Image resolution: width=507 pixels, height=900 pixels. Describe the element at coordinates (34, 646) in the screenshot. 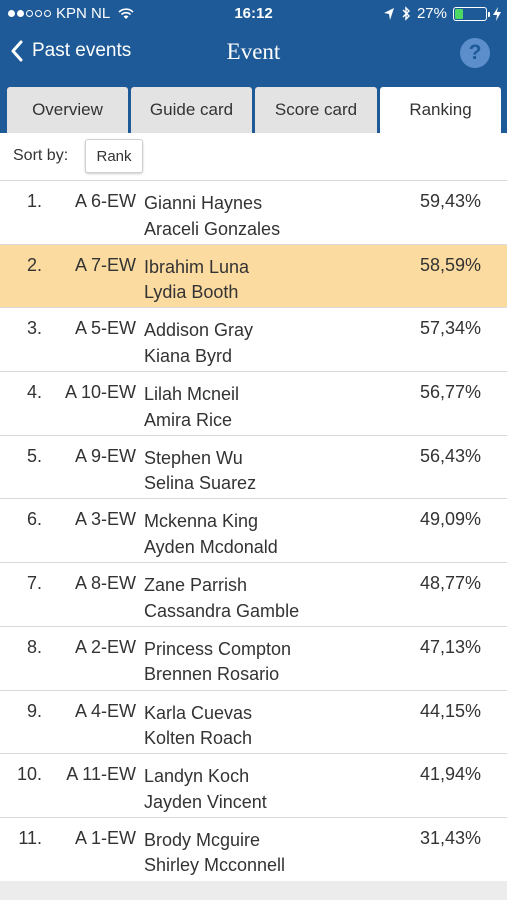

I see `rank-number: 8.` at that location.